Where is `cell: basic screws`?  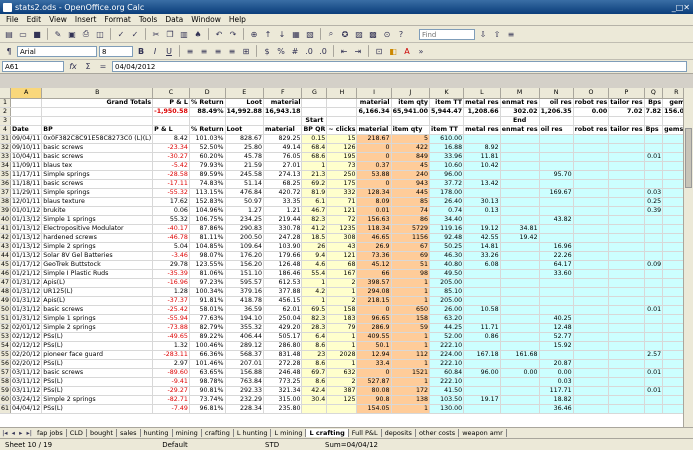 cell: basic screws is located at coordinates (97, 148).